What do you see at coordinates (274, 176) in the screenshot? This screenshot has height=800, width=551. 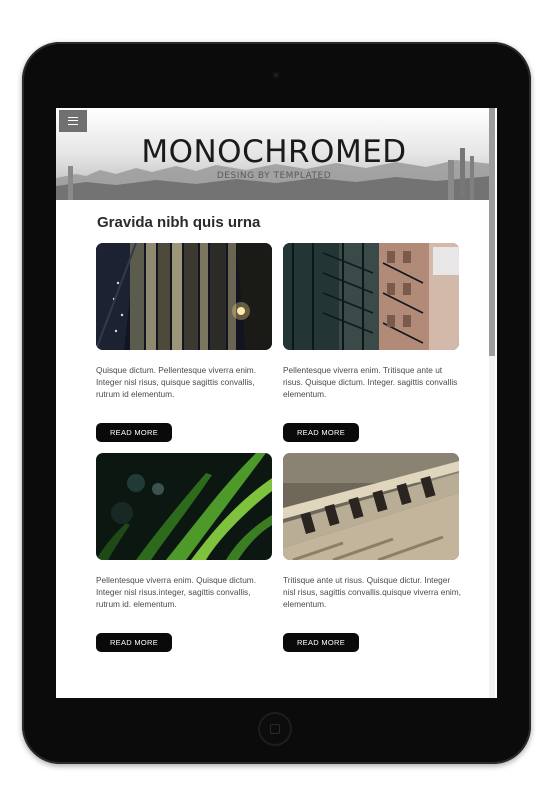 I see `site-subtitle: DESING BY TEMPLATED` at bounding box center [274, 176].